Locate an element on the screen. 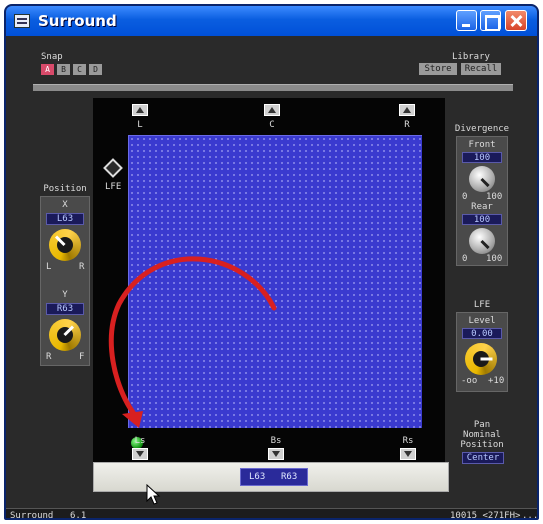 The image size is (543, 524). divergence-front-label: Front is located at coordinates (482, 145).